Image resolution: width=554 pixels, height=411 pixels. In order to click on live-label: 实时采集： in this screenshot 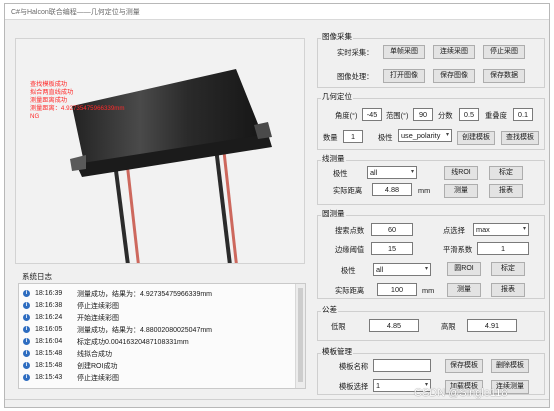, I will do `click(355, 52)`.